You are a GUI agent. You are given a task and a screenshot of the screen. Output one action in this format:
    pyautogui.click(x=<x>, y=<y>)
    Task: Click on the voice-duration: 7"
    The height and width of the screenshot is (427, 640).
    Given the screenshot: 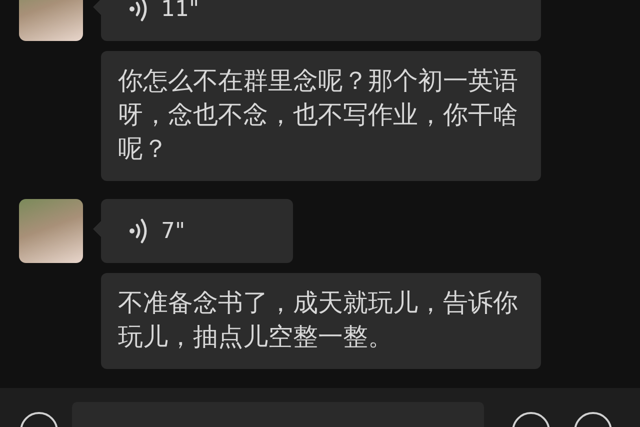 What is the action you would take?
    pyautogui.click(x=173, y=231)
    